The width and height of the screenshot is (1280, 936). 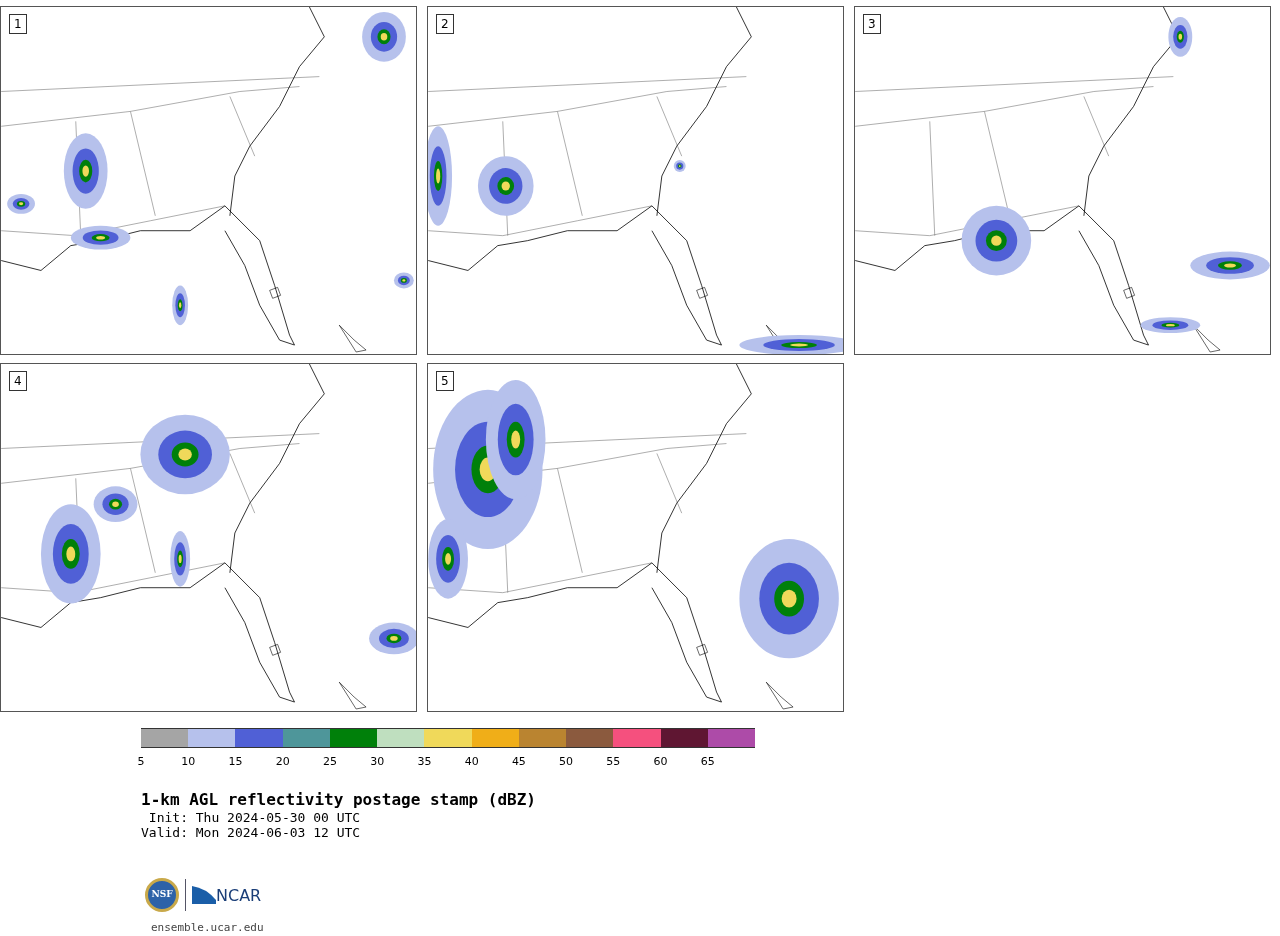 What do you see at coordinates (566, 762) in the screenshot?
I see `colorbar-tick-label: 50` at bounding box center [566, 762].